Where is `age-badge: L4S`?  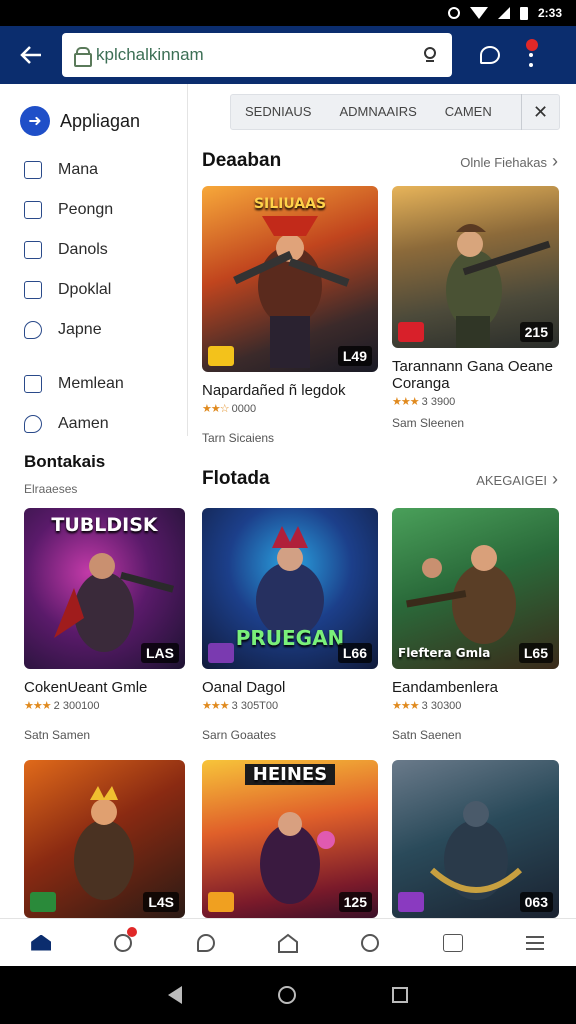 age-badge: L4S is located at coordinates (161, 902).